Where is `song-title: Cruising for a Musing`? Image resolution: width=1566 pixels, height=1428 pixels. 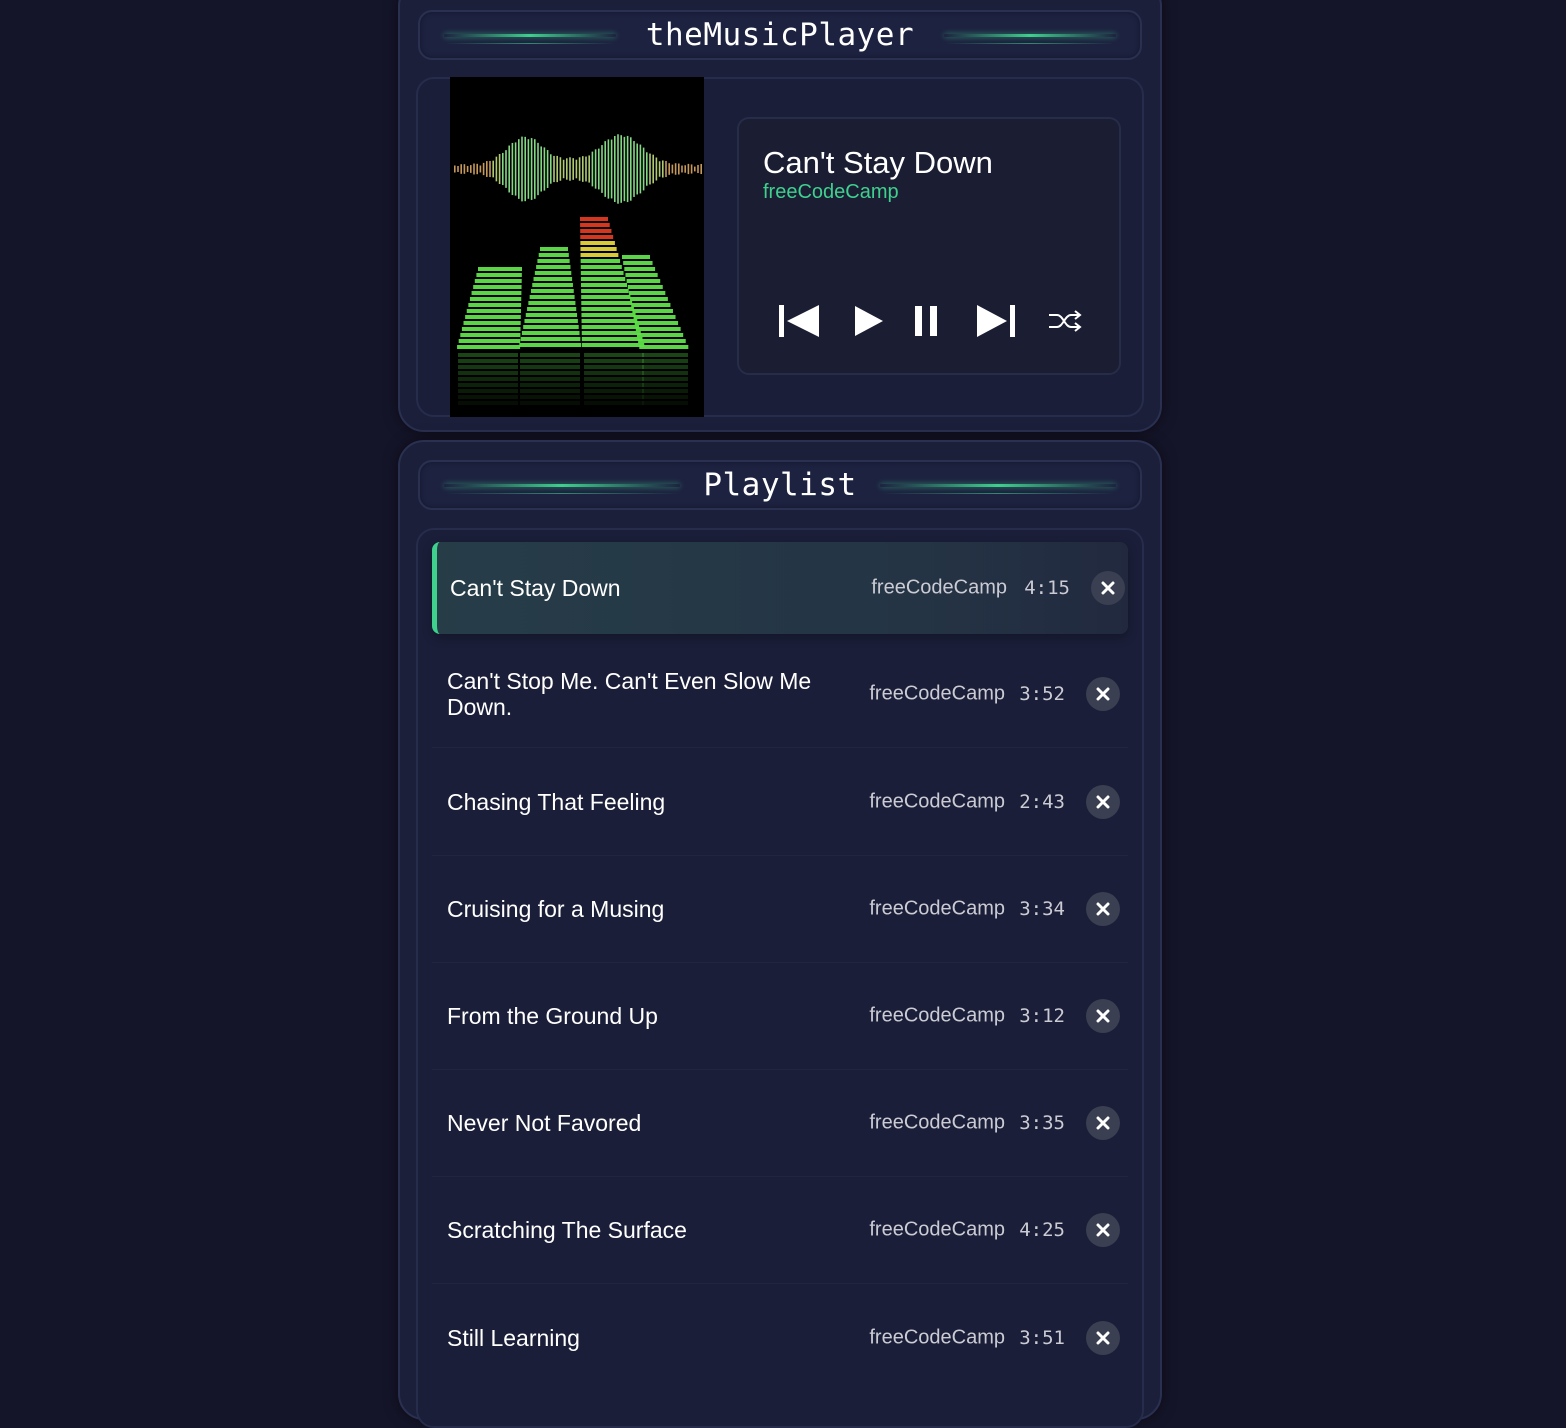 song-title: Cruising for a Musing is located at coordinates (556, 909).